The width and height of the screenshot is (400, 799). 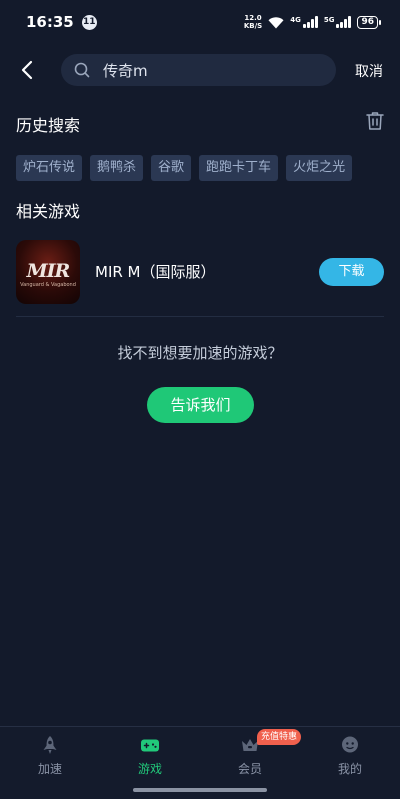 What do you see at coordinates (295, 20) in the screenshot?
I see `signal-4g-label: 4G` at bounding box center [295, 20].